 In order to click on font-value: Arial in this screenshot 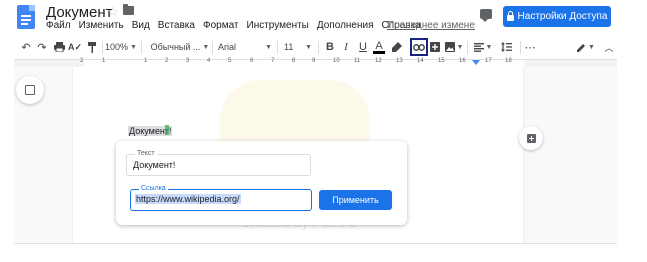, I will do `click(227, 47)`.